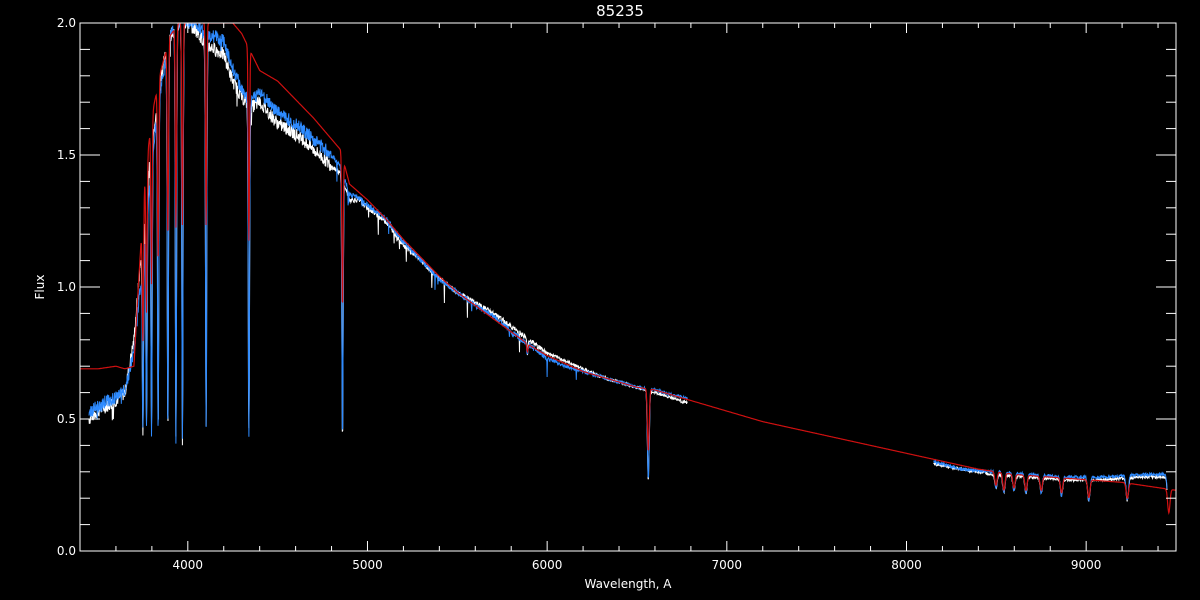  I want to click on x-tick-label: 6000, so click(547, 565).